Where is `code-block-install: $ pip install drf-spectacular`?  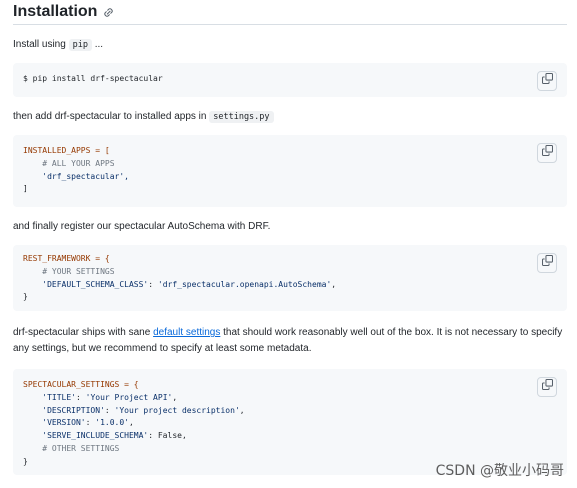
code-block-install: $ pip install drf-spectacular is located at coordinates (290, 80).